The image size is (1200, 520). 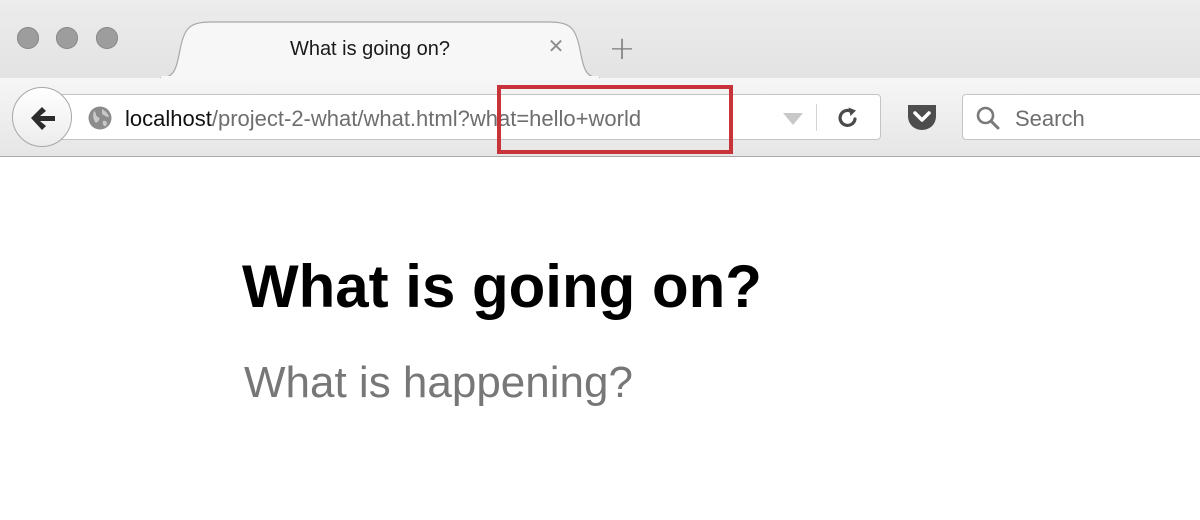 I want to click on url-host: localhost, so click(x=168, y=118).